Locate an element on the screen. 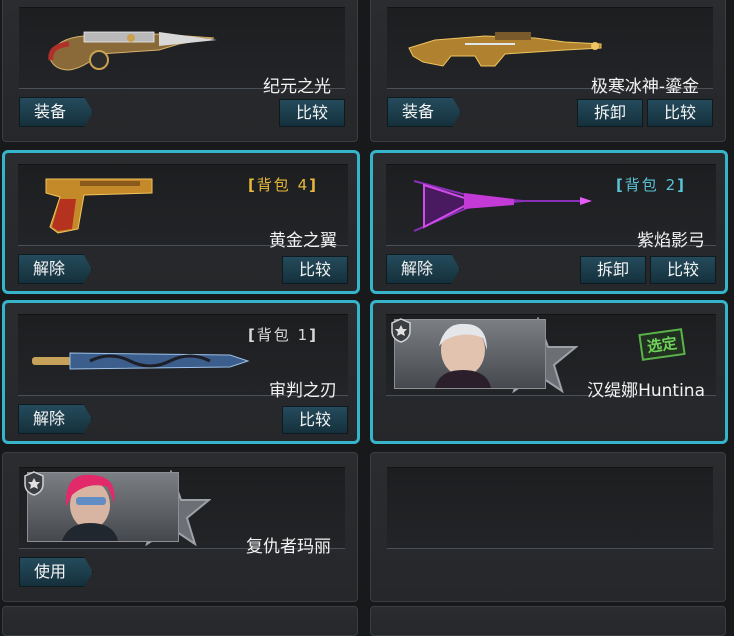 This screenshot has width=734, height=636. empty-slot-card is located at coordinates (548, 527).